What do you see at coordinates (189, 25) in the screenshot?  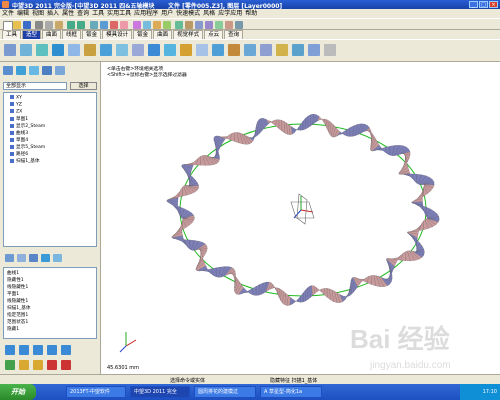 I see `measure-icon` at bounding box center [189, 25].